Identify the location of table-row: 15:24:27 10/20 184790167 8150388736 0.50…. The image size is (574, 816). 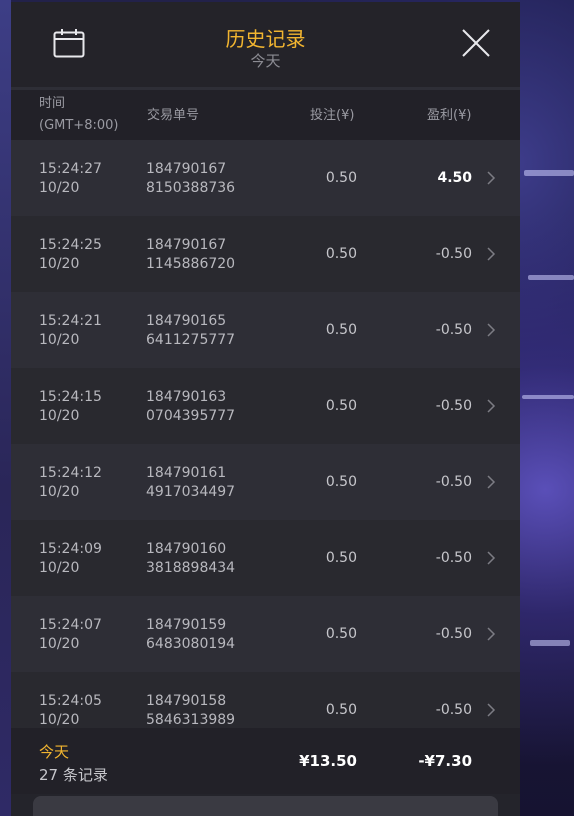
(265, 178).